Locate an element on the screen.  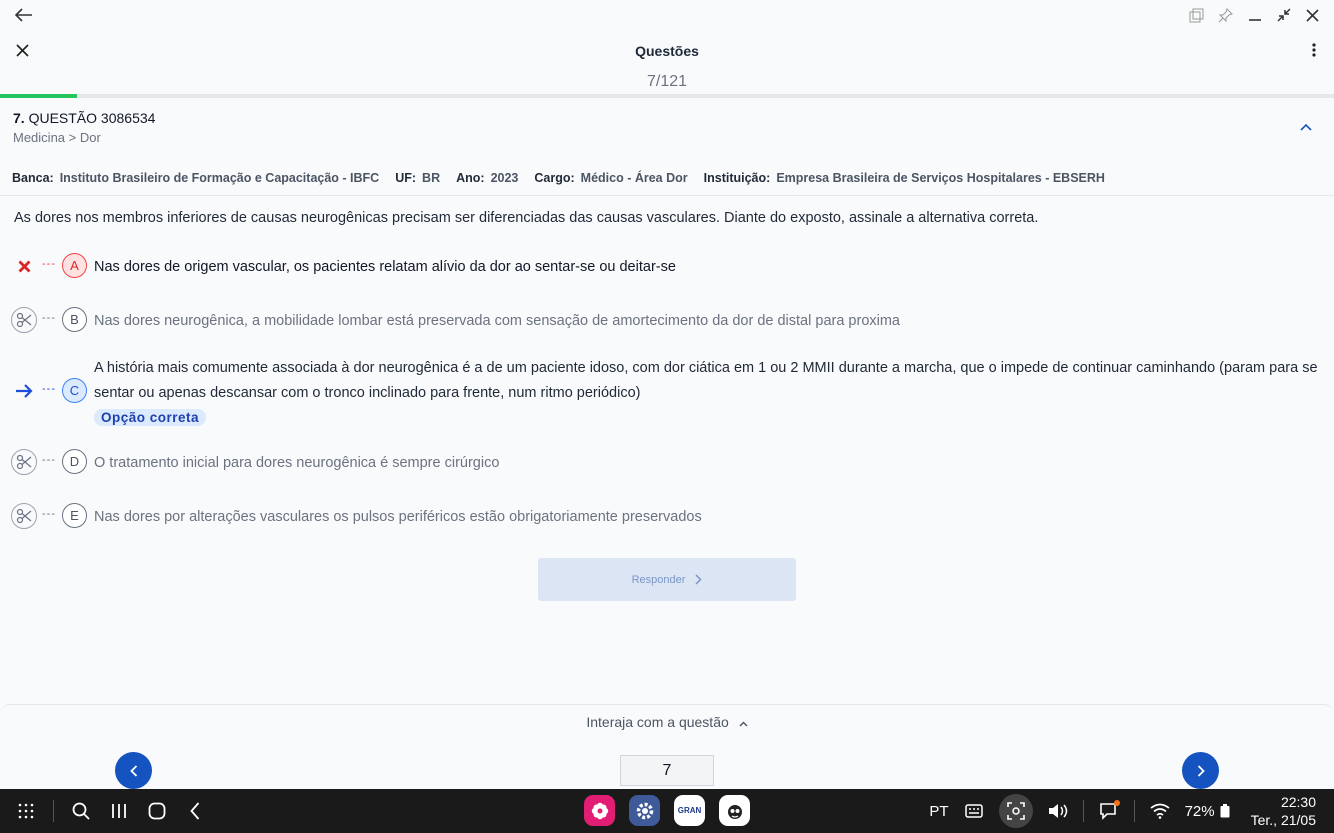
meta-ano: Ano: 2023 is located at coordinates (487, 178).